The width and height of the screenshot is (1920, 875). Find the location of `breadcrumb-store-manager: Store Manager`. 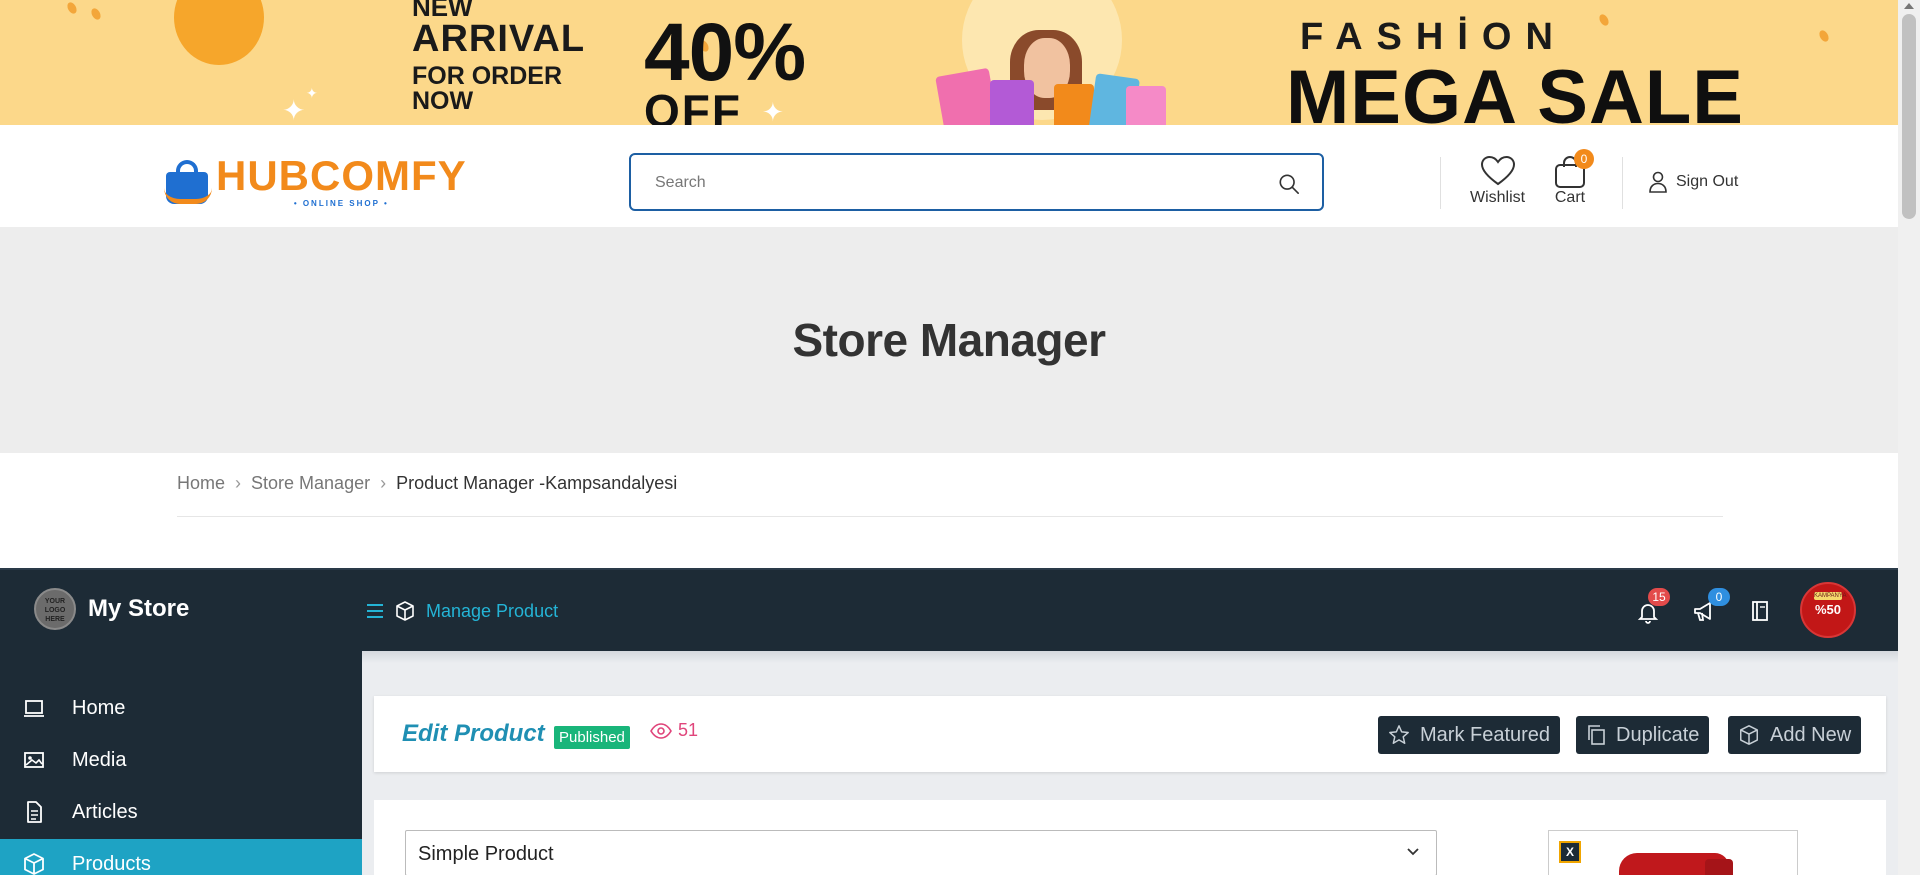

breadcrumb-store-manager: Store Manager is located at coordinates (310, 494).